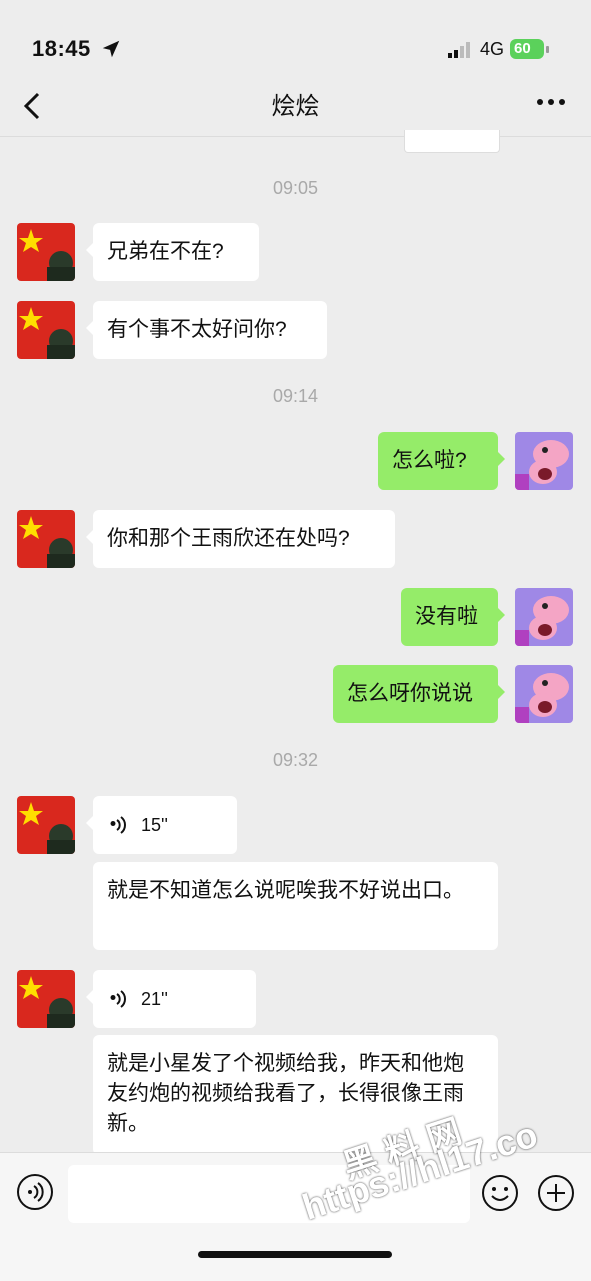 The image size is (591, 1281). Describe the element at coordinates (154, 825) in the screenshot. I see `voice-duration: 15''` at that location.